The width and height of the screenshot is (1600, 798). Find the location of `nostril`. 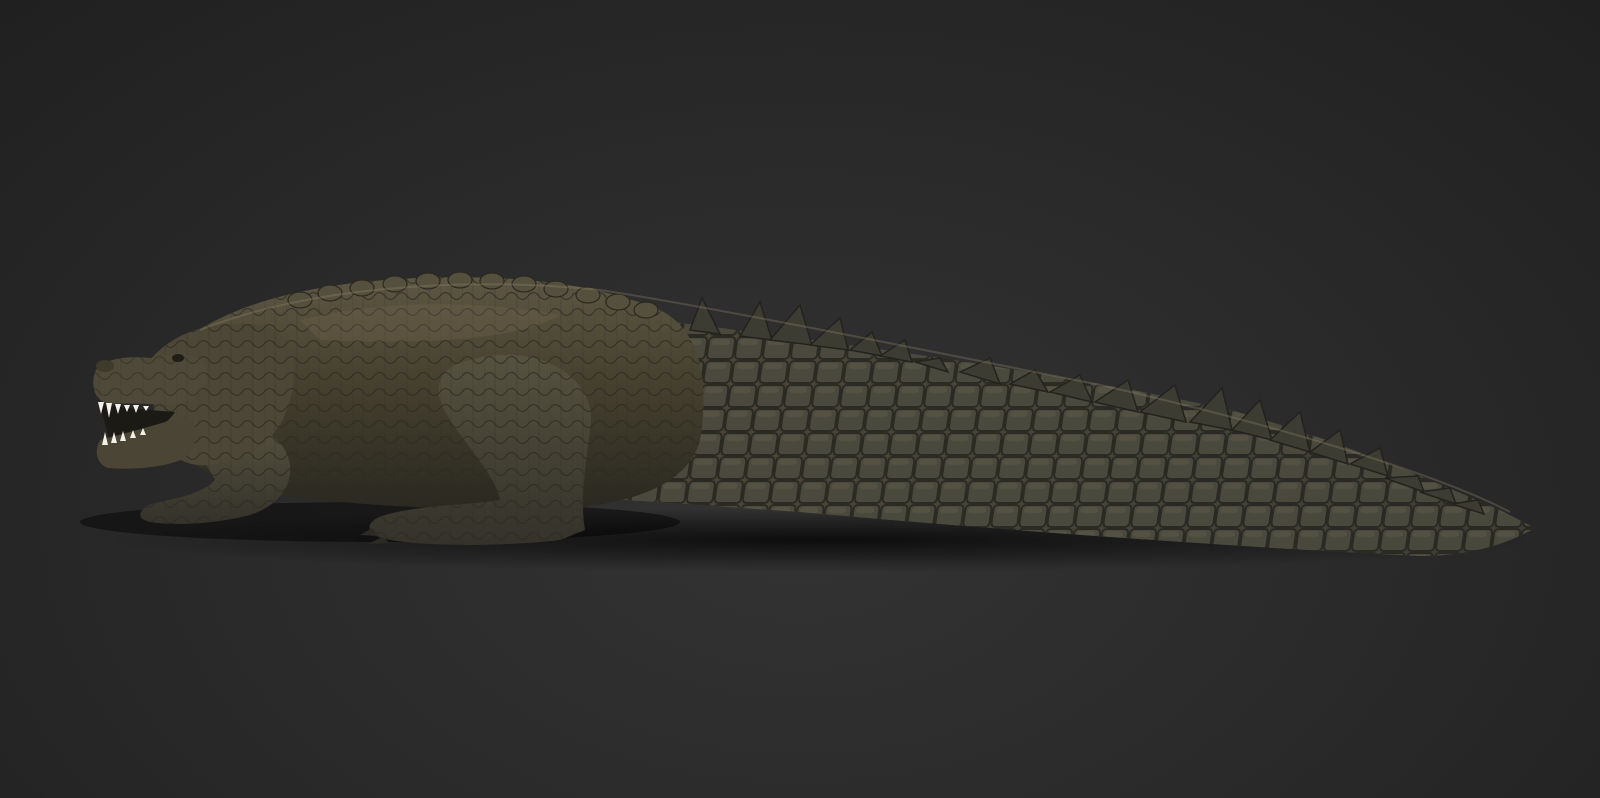

nostril is located at coordinates (105, 366).